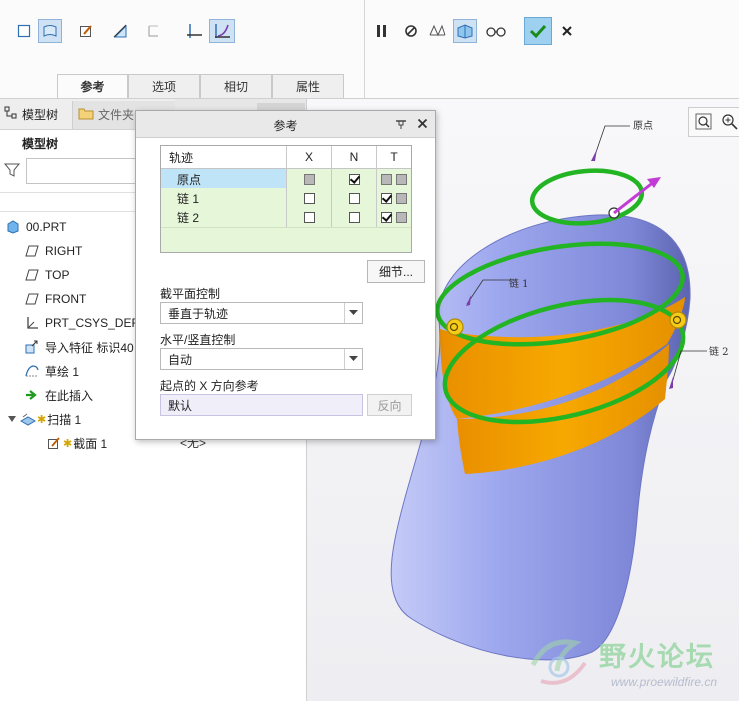 The width and height of the screenshot is (739, 701). I want to click on preview-wire-icon, so click(437, 31).